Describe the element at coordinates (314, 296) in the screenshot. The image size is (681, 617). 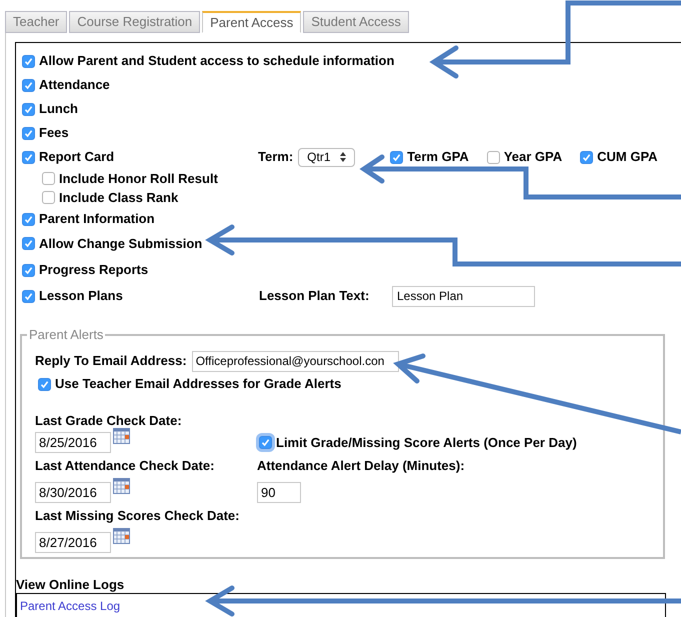
I see `lesson-plan-text-label: Lesson Plan Text:` at that location.